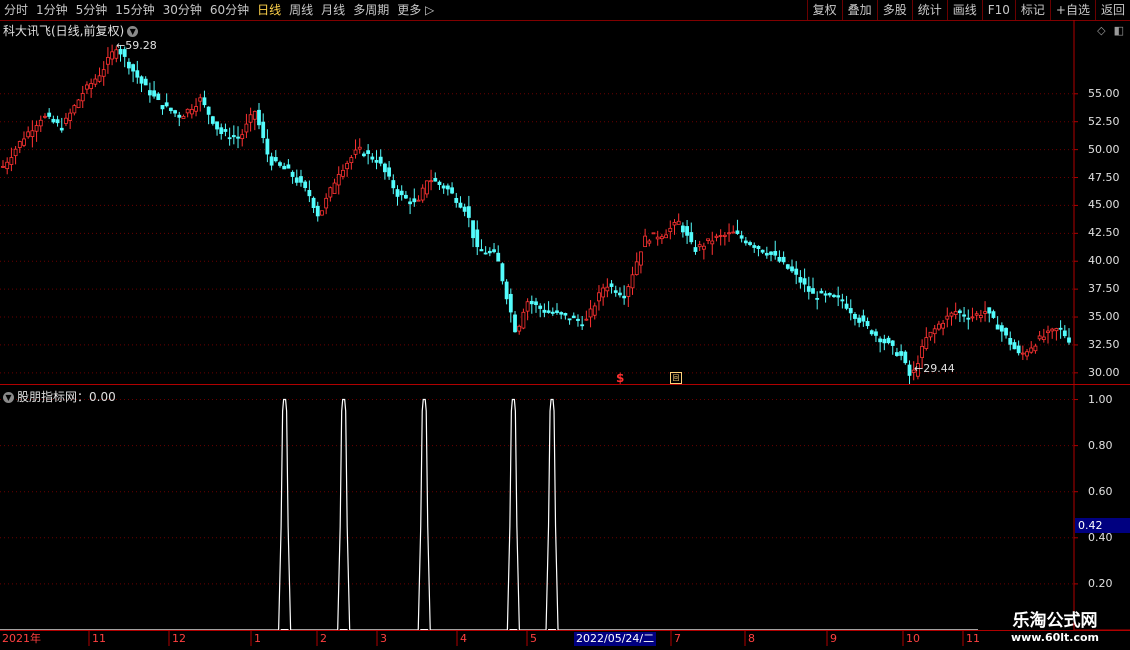  I want to click on cursor-date: 2022/05/24/二, so click(615, 639).